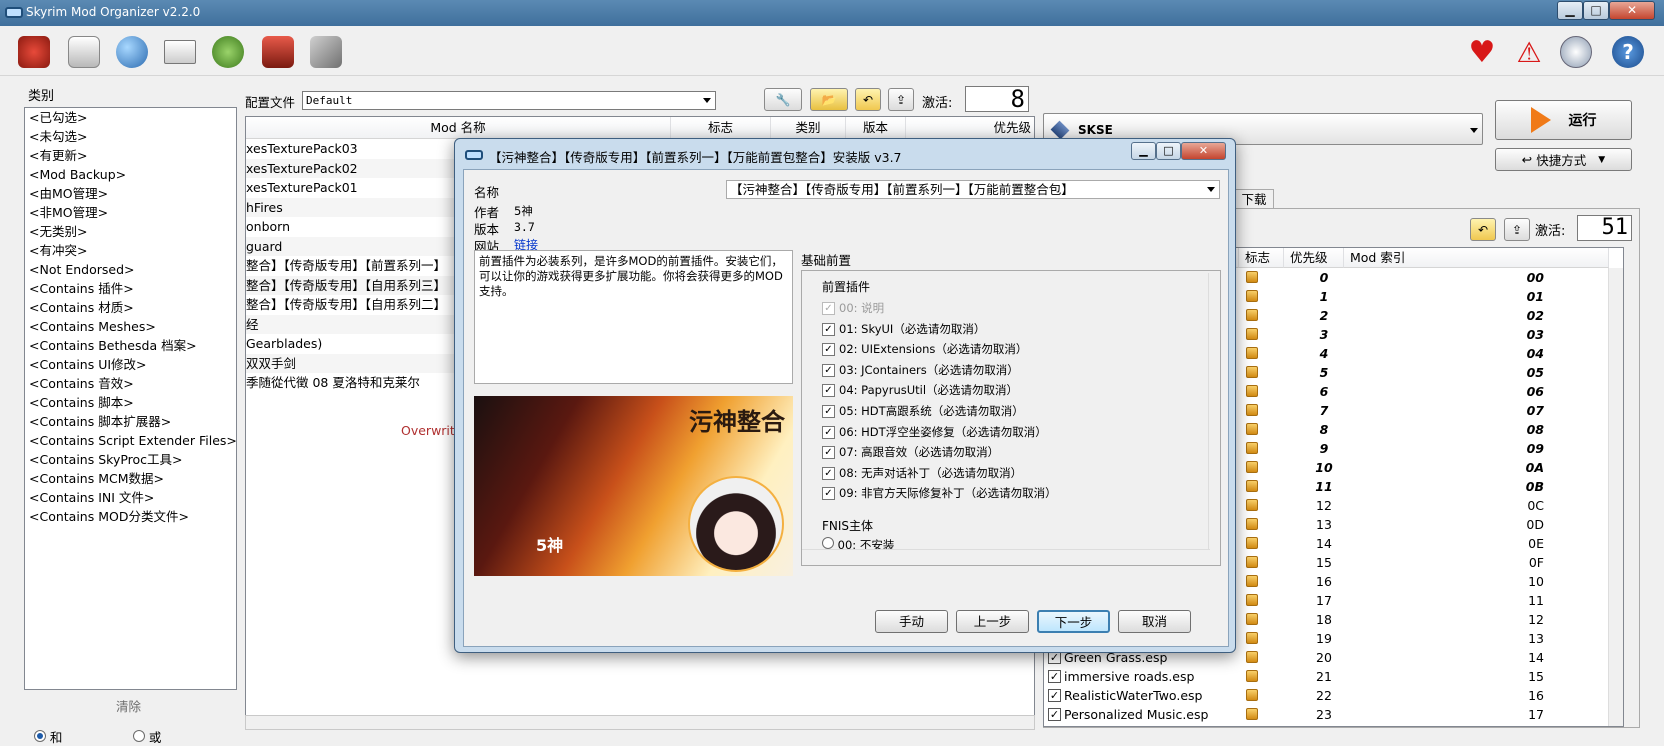 The width and height of the screenshot is (1664, 746). What do you see at coordinates (970, 128) in the screenshot?
I see `col-priority: 优先级` at bounding box center [970, 128].